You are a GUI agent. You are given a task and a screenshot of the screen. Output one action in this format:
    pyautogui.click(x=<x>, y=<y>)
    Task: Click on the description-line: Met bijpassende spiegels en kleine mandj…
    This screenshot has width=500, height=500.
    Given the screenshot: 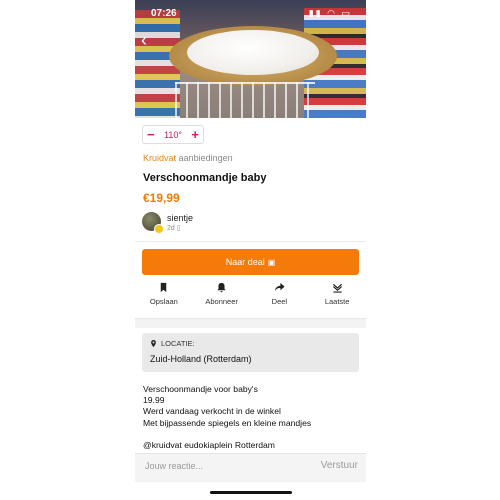 What is the action you would take?
    pyautogui.click(x=227, y=422)
    